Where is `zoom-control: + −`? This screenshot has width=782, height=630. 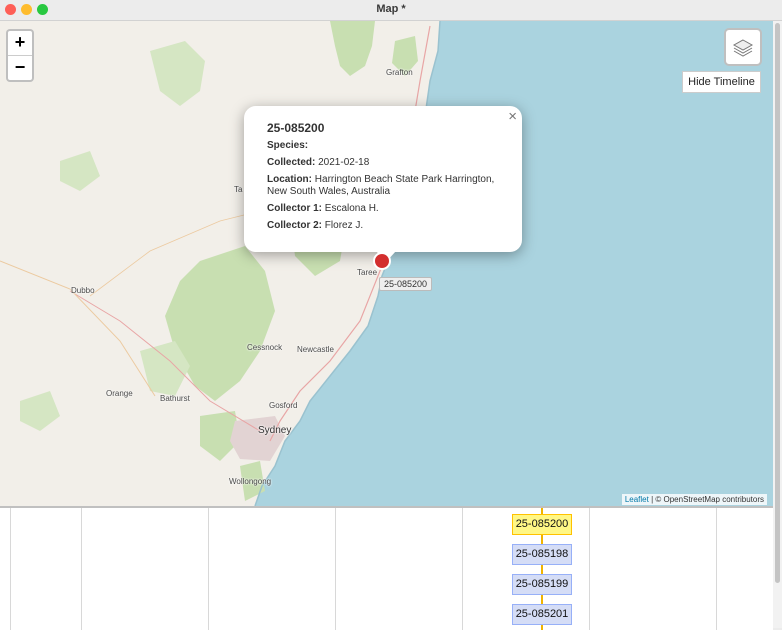 zoom-control: + − is located at coordinates (20, 55).